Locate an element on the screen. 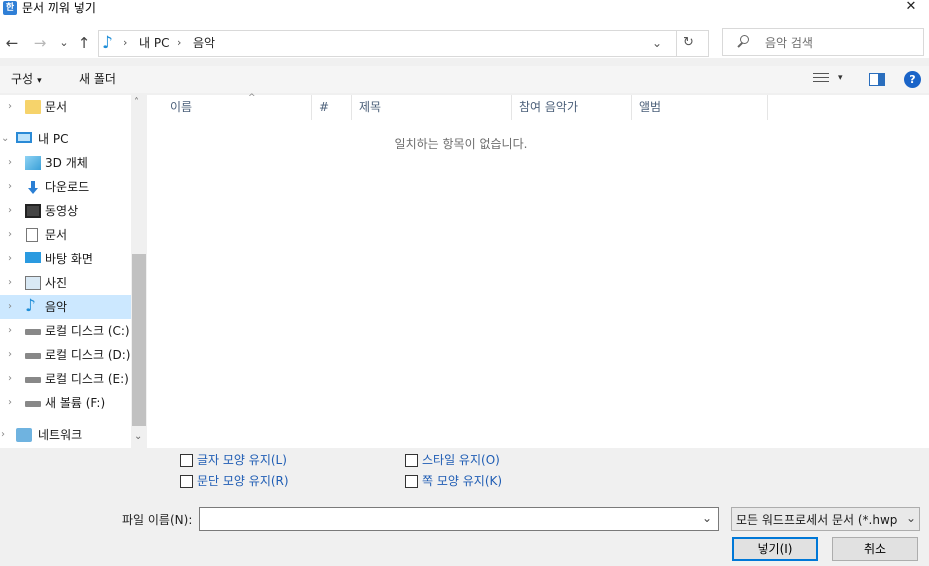 This screenshot has height=566, width=929. view-options-caret-icon: ▾ is located at coordinates (840, 78).